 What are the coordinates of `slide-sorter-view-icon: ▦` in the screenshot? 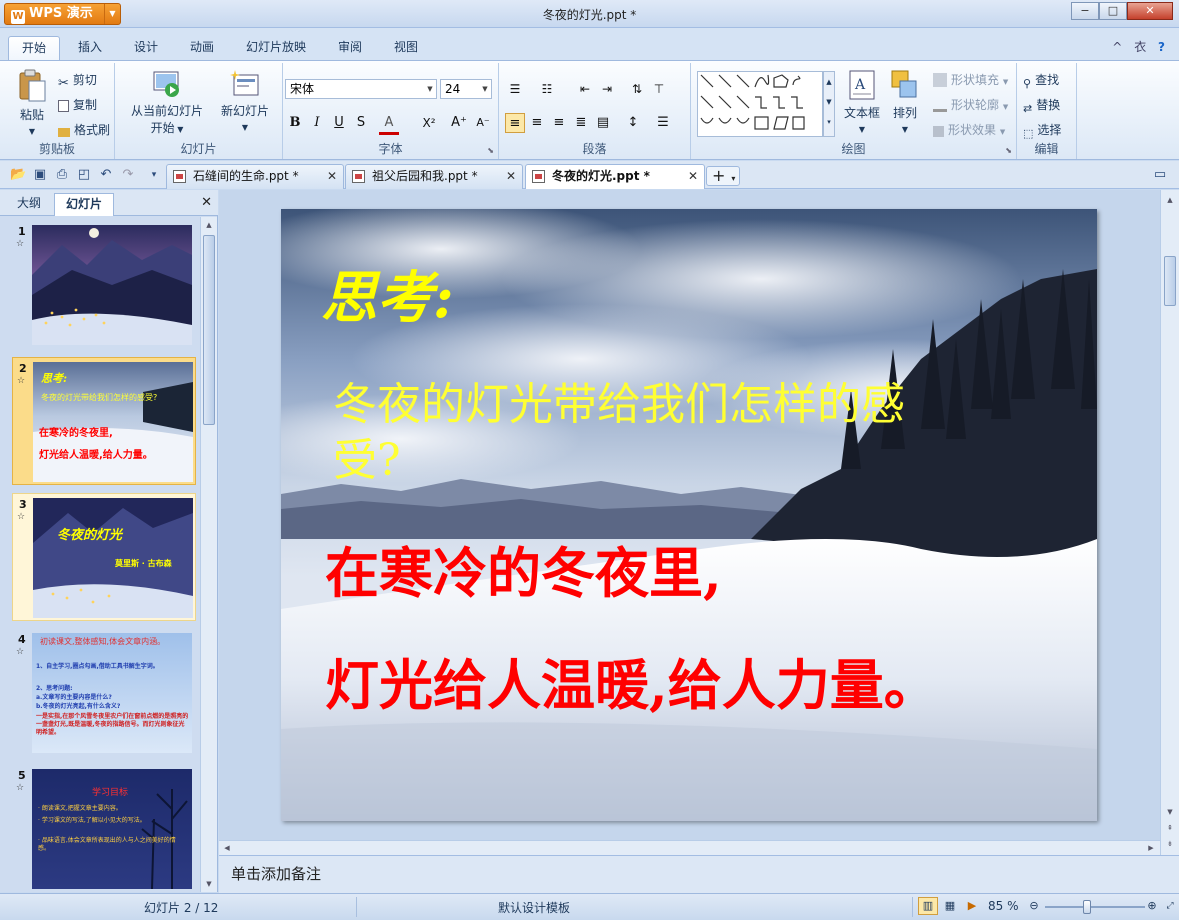 It's located at (950, 906).